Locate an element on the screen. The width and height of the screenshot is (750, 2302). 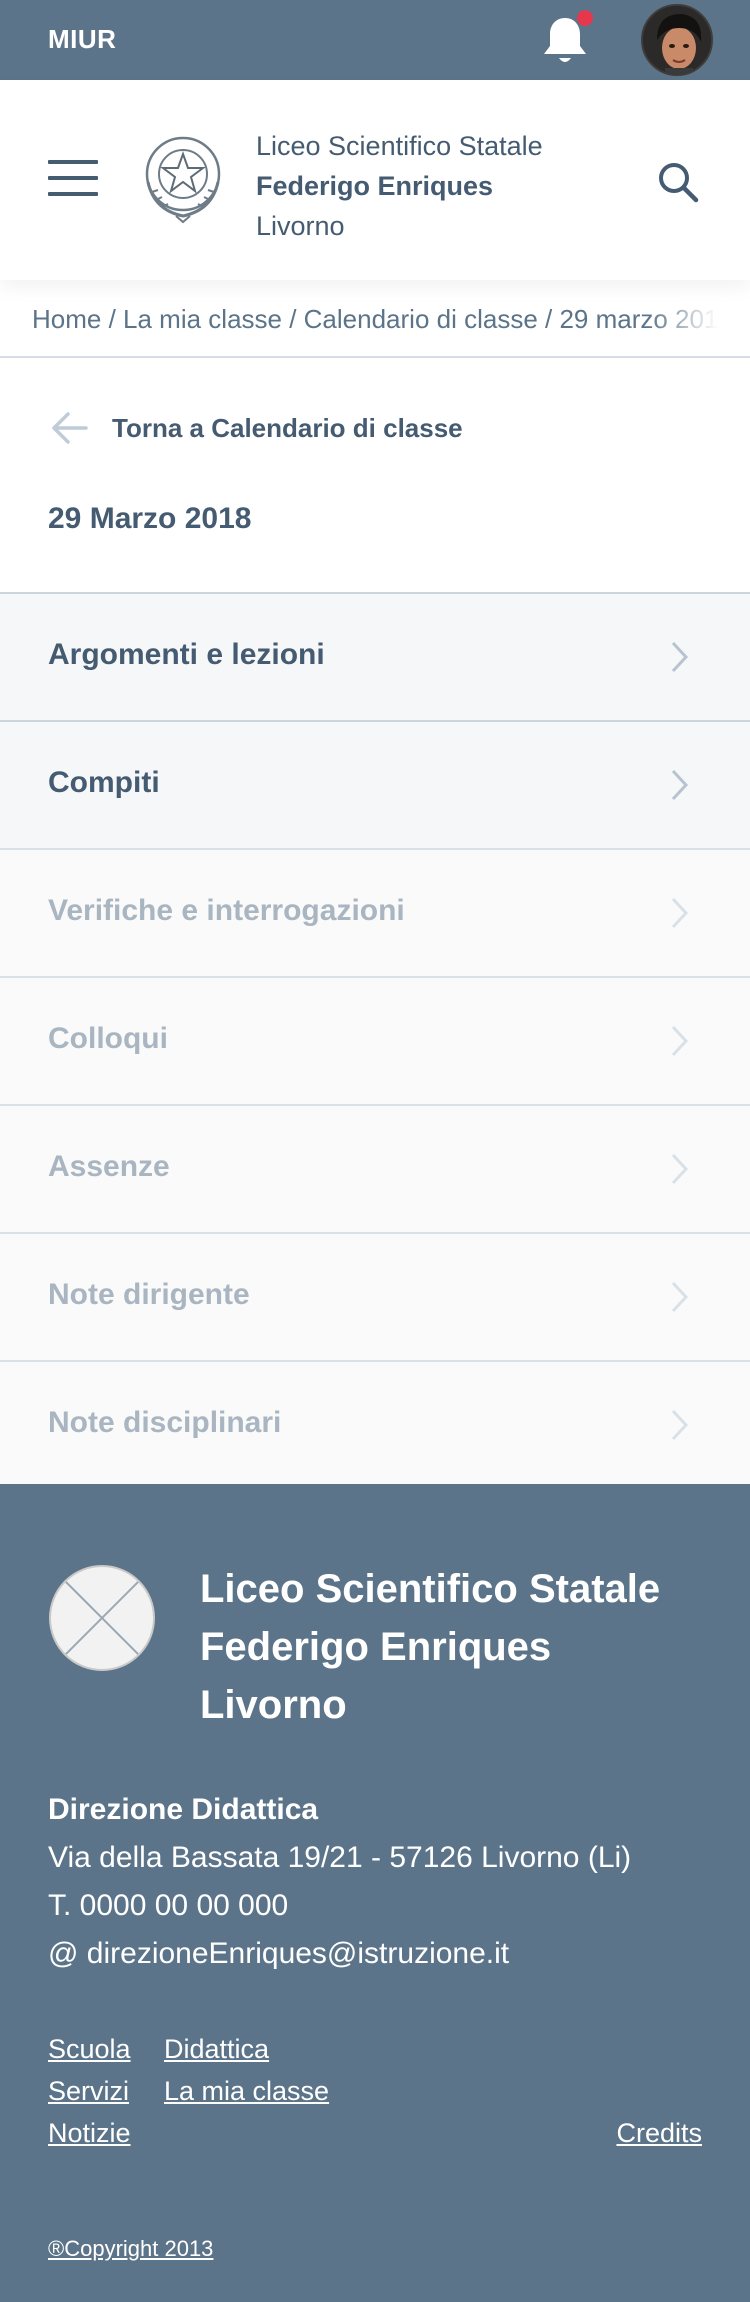
copyright-link: ®Copyright 2013 is located at coordinates (130, 2249).